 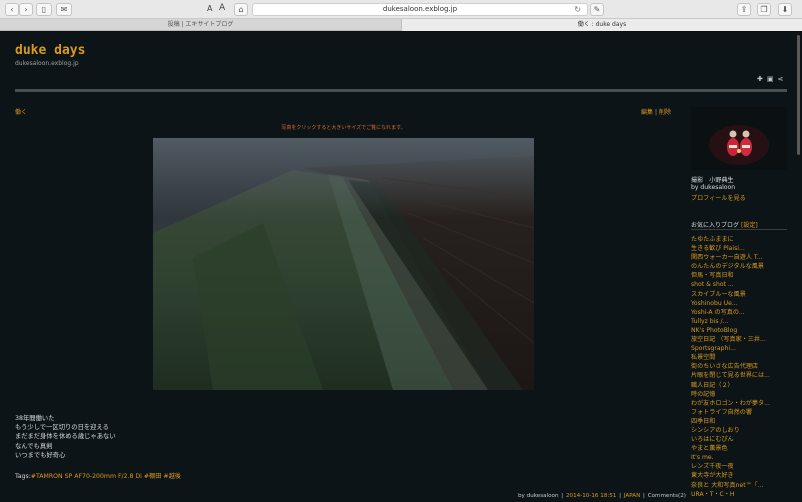 What do you see at coordinates (222, 8) in the screenshot?
I see `font-size-large-button: A` at bounding box center [222, 8].